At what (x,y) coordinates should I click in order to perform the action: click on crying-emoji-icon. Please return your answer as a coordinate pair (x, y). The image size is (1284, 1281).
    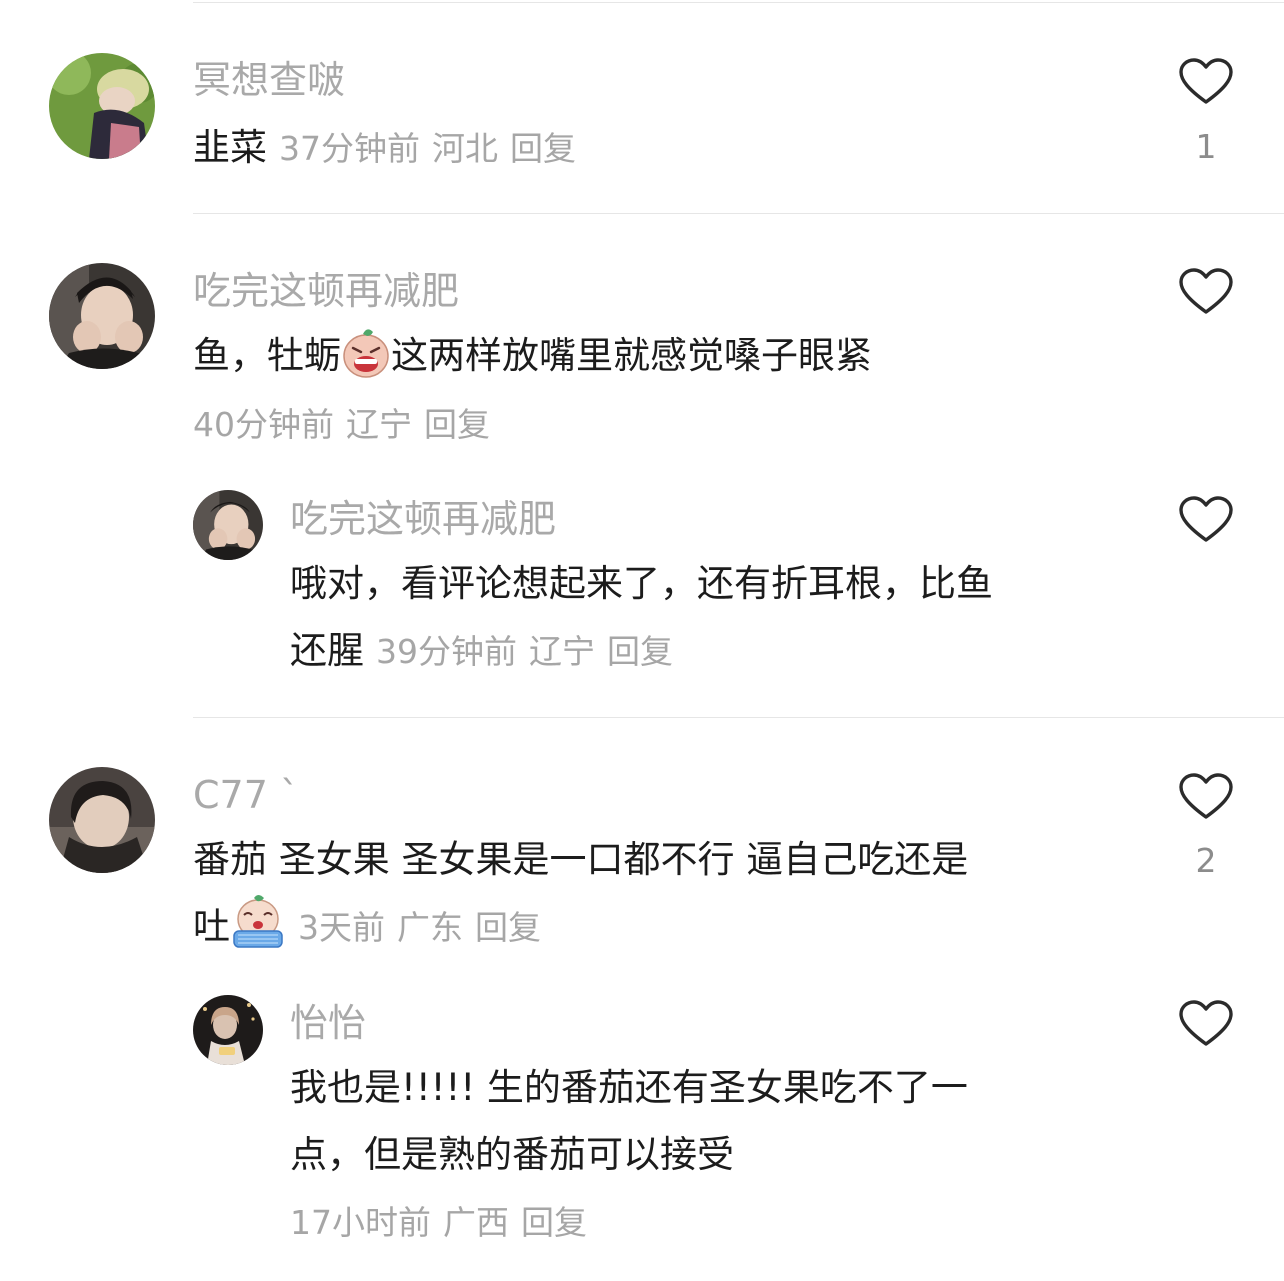
    Looking at the image, I should click on (258, 932).